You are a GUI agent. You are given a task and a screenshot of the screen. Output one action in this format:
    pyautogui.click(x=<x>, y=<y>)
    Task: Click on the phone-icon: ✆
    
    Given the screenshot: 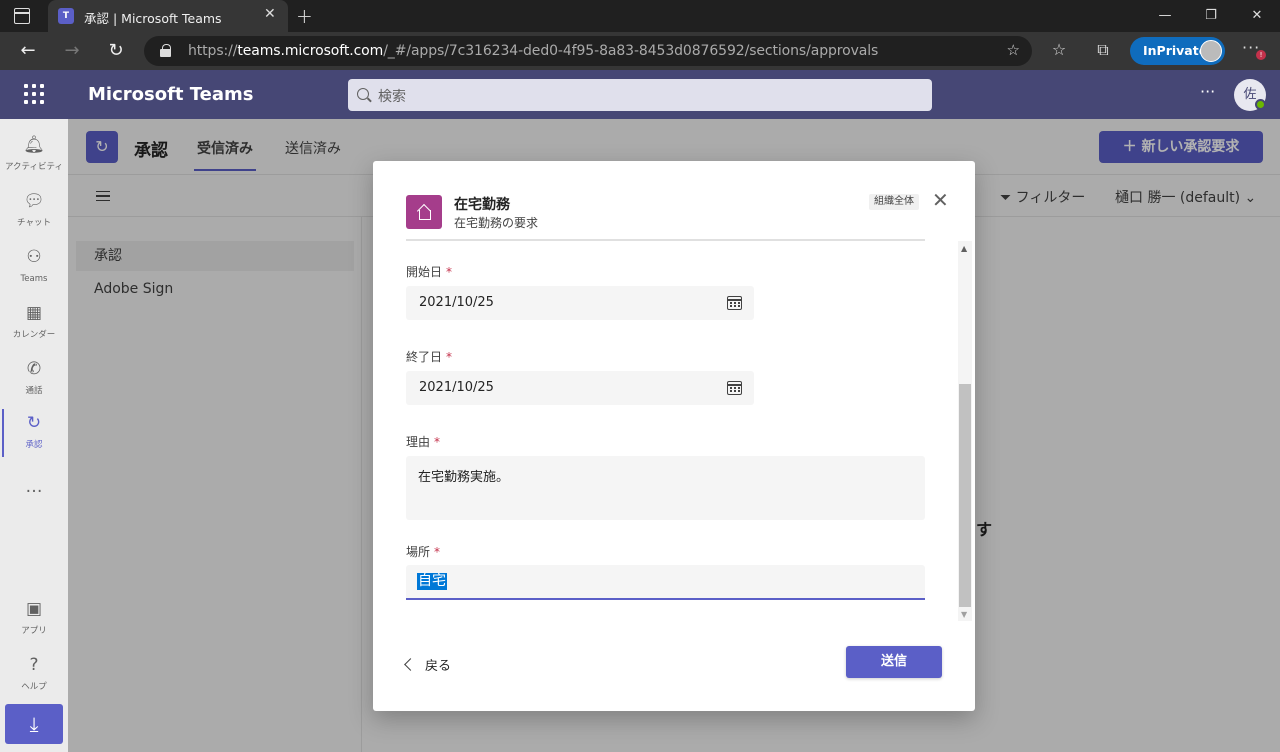 What is the action you would take?
    pyautogui.click(x=34, y=369)
    